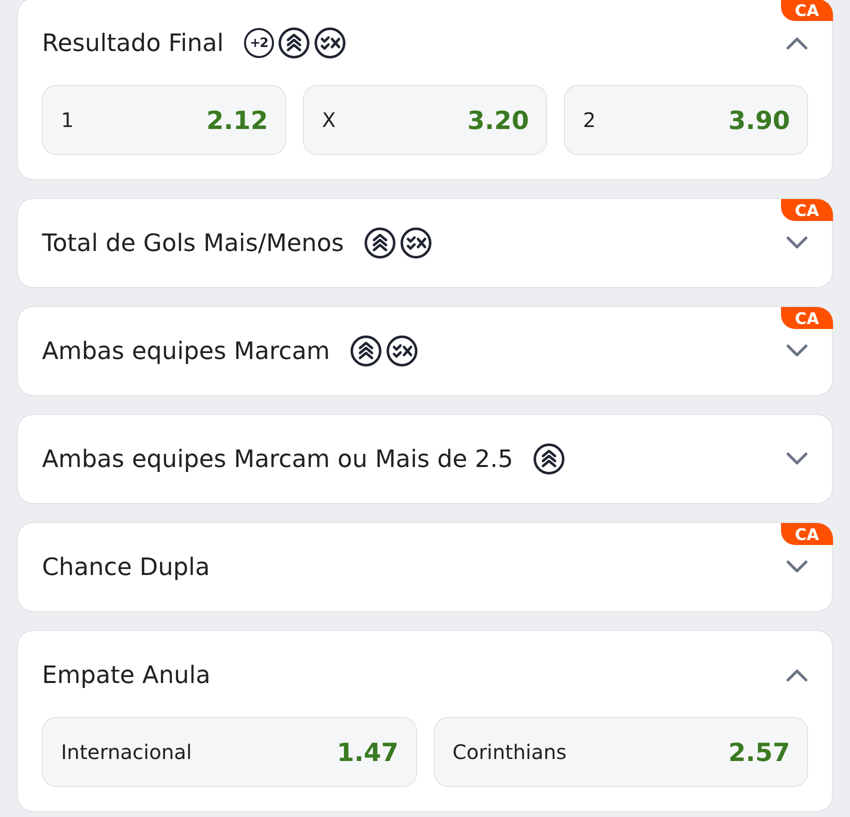 The image size is (850, 817). Describe the element at coordinates (164, 120) in the screenshot. I see `odds-button: 1 2.12` at that location.